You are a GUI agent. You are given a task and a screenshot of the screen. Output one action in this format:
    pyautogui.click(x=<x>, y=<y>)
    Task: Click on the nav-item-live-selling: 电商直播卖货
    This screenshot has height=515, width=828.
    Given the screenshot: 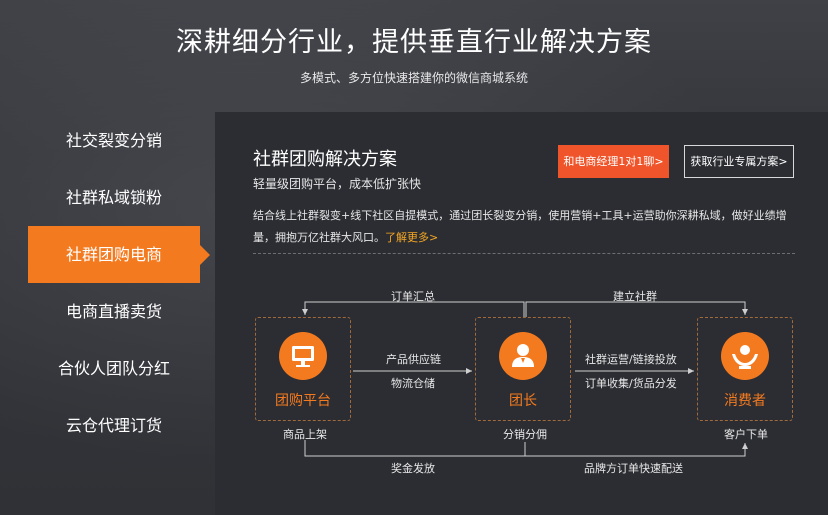 What is the action you would take?
    pyautogui.click(x=114, y=311)
    